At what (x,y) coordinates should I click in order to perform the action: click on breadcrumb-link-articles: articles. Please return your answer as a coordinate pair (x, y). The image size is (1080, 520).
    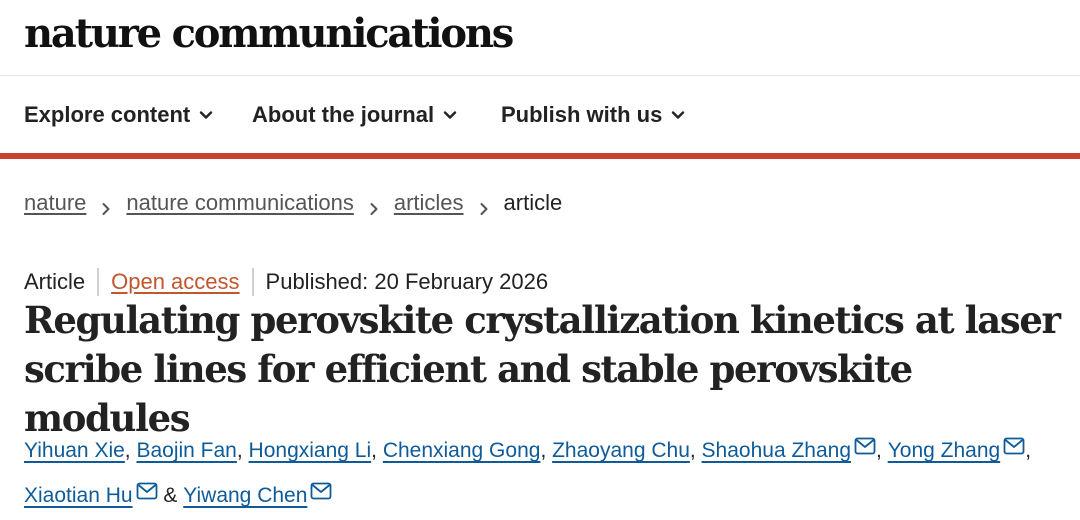
    Looking at the image, I should click on (429, 203).